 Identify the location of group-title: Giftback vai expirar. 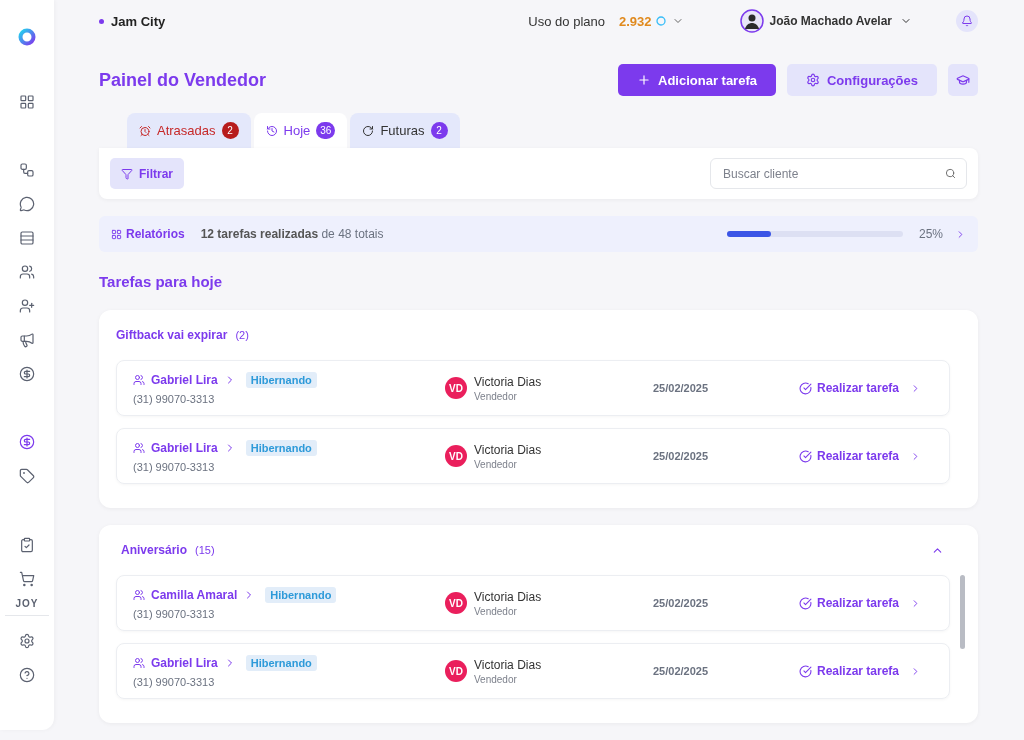
(172, 335).